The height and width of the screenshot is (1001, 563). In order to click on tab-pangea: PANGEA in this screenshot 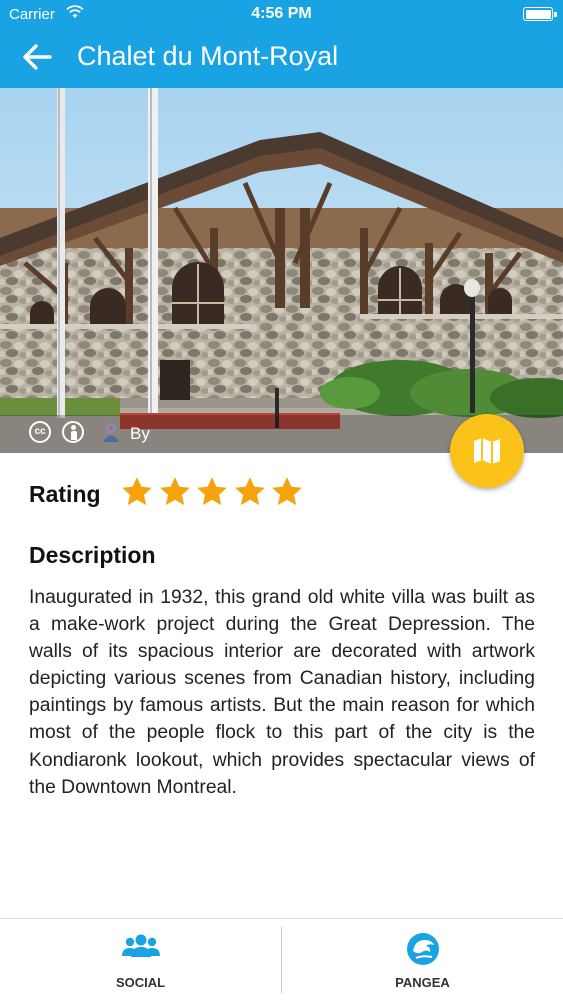, I will do `click(422, 960)`.